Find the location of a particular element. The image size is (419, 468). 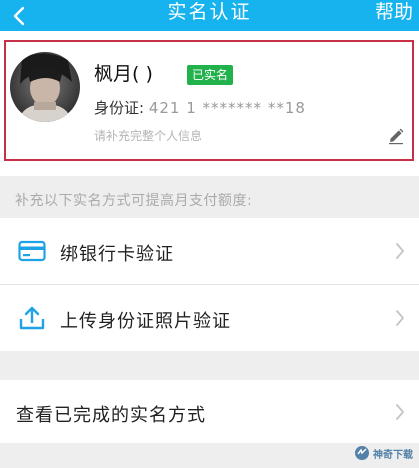

bind-bank-card-label: 绑银行卡验证 is located at coordinates (117, 254).